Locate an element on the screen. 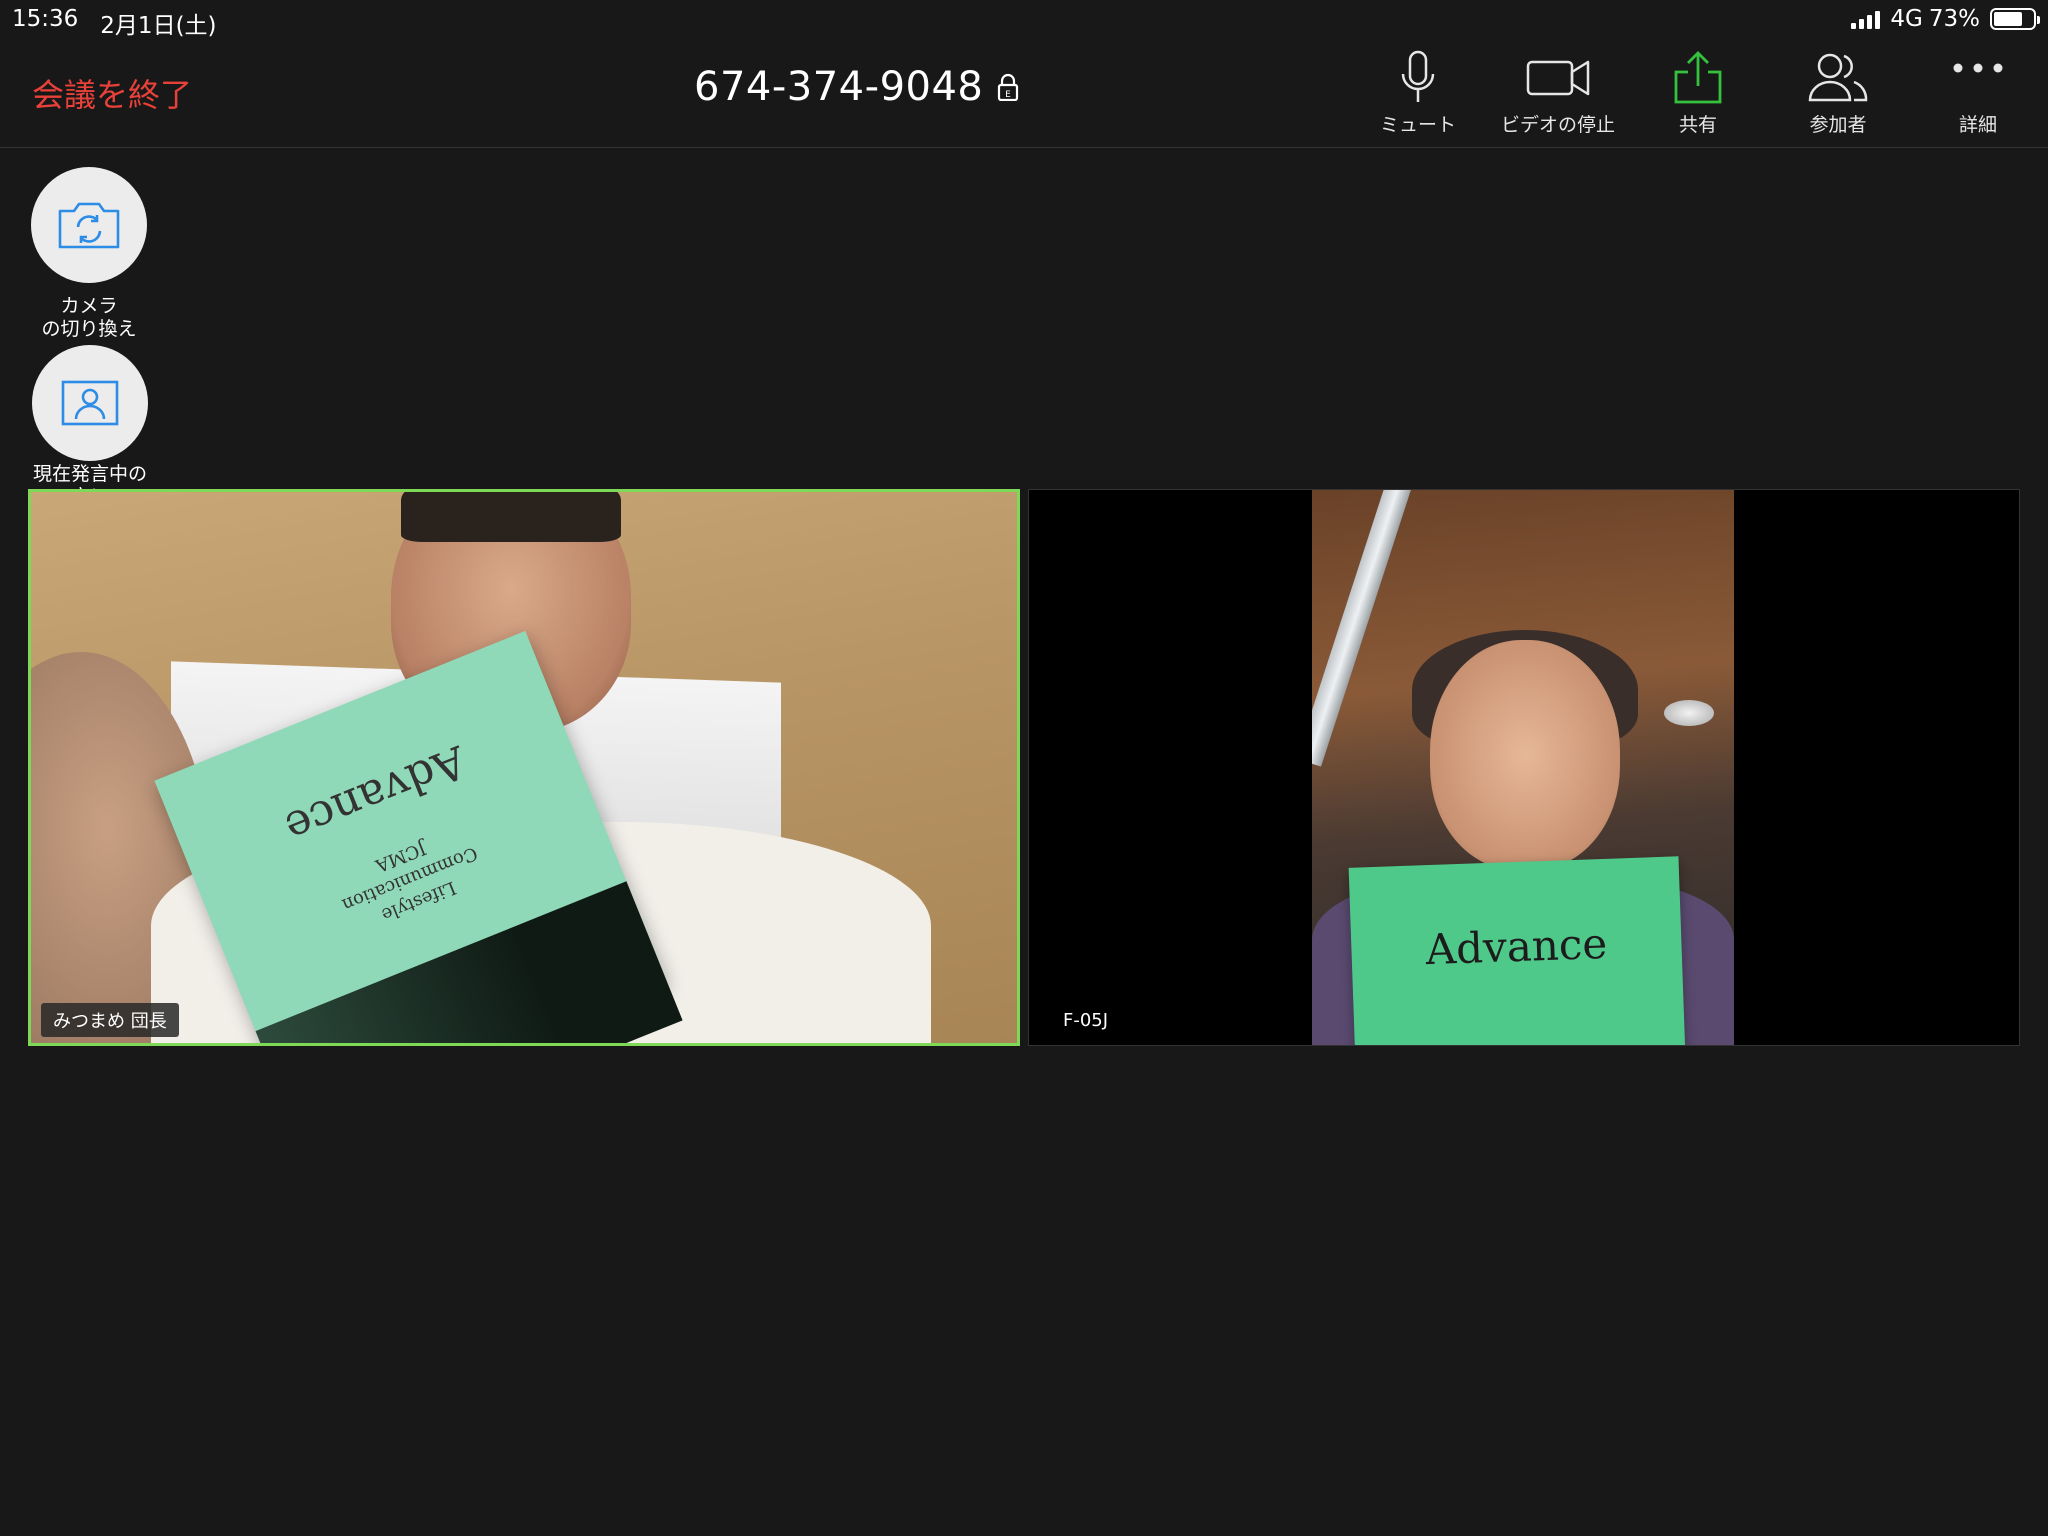  participants-button: 参加者 is located at coordinates (1838, 95).